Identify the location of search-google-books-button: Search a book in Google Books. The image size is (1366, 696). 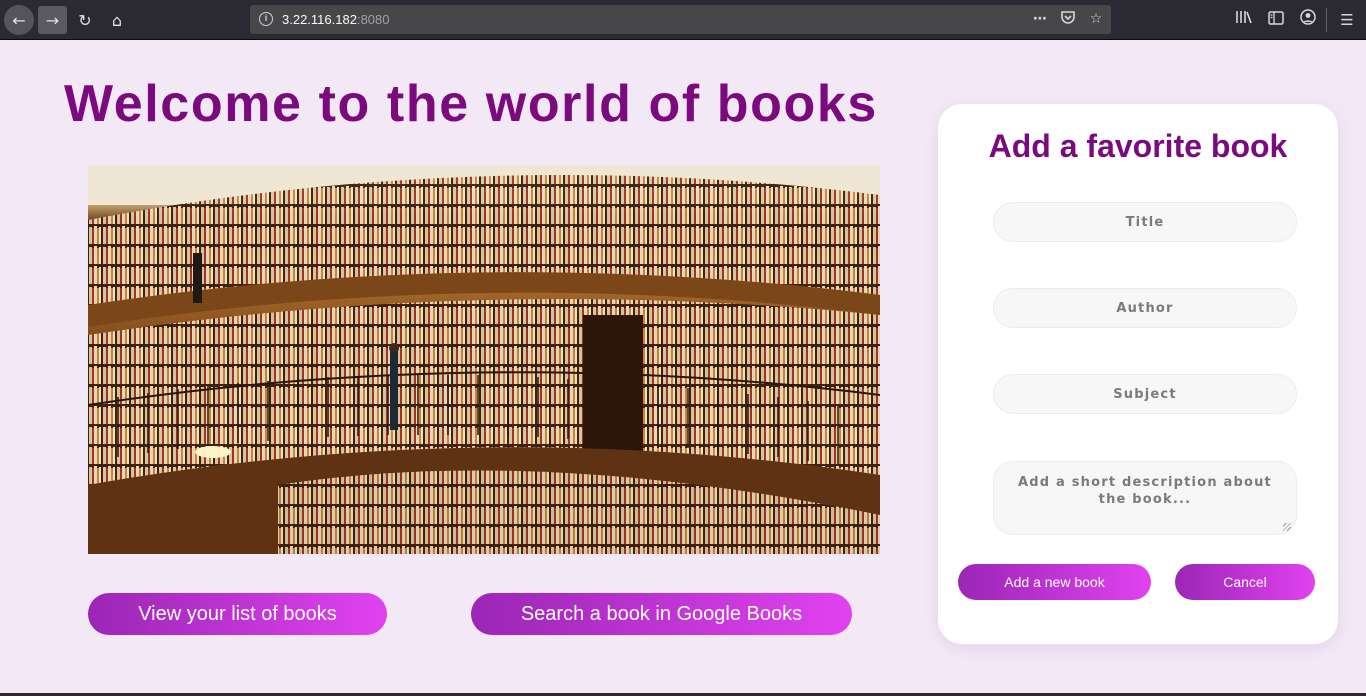
(661, 614).